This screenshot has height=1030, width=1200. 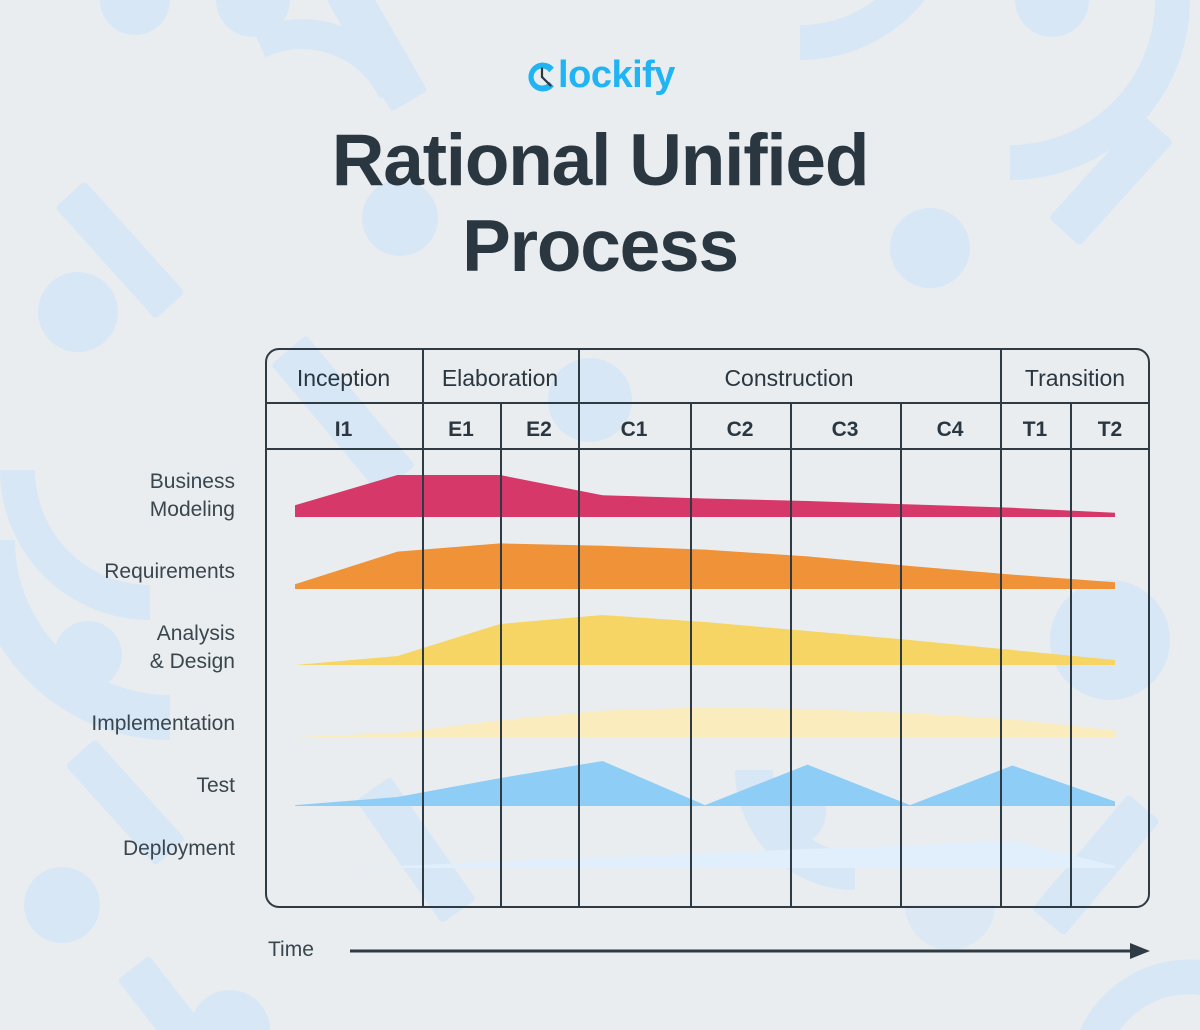 I want to click on discipline-label-business-modeling: Business Modeling, so click(x=192, y=495).